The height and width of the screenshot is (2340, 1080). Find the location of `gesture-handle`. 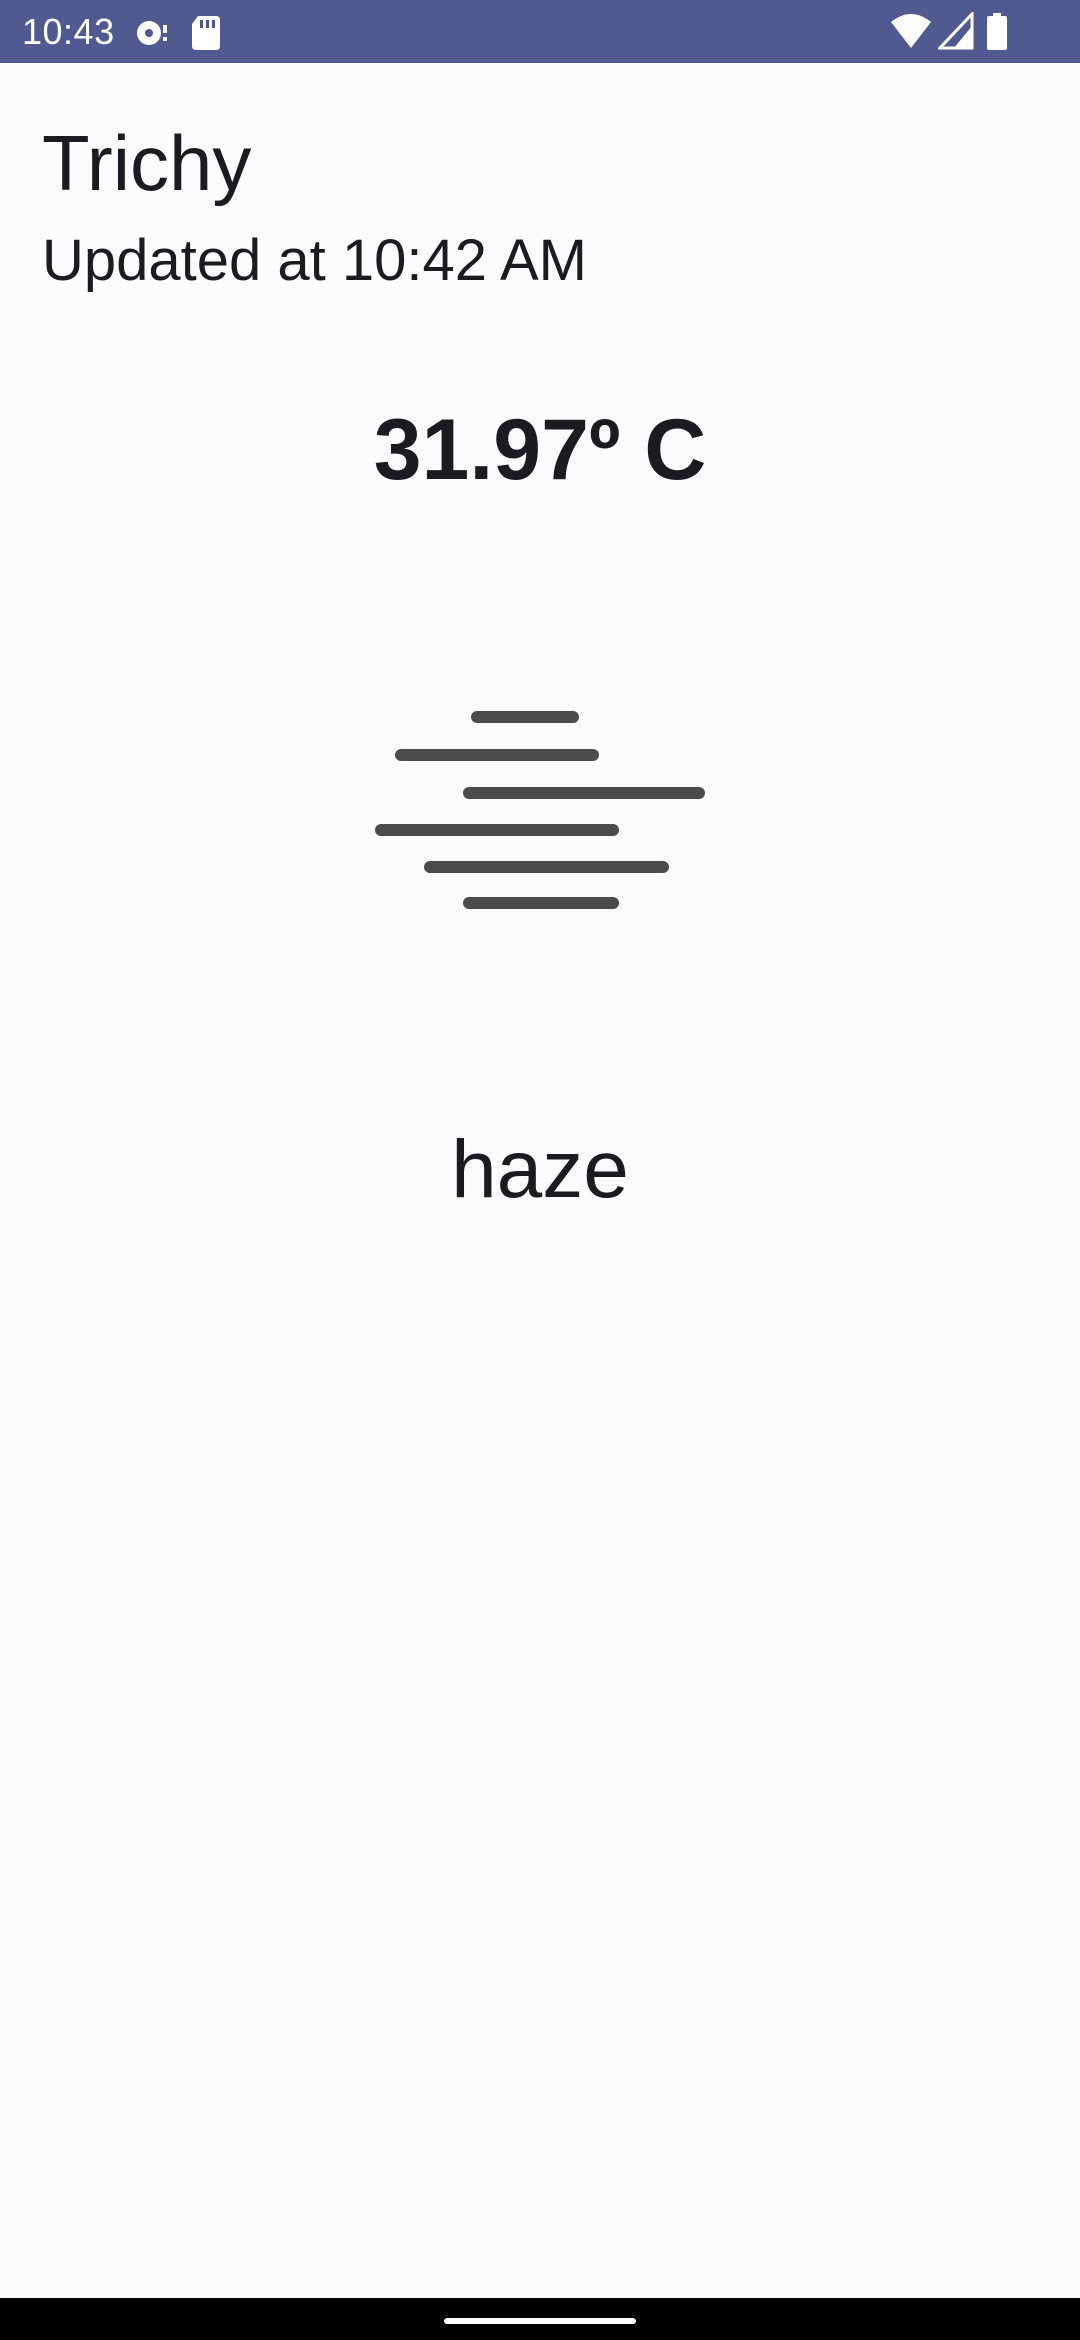

gesture-handle is located at coordinates (540, 2321).